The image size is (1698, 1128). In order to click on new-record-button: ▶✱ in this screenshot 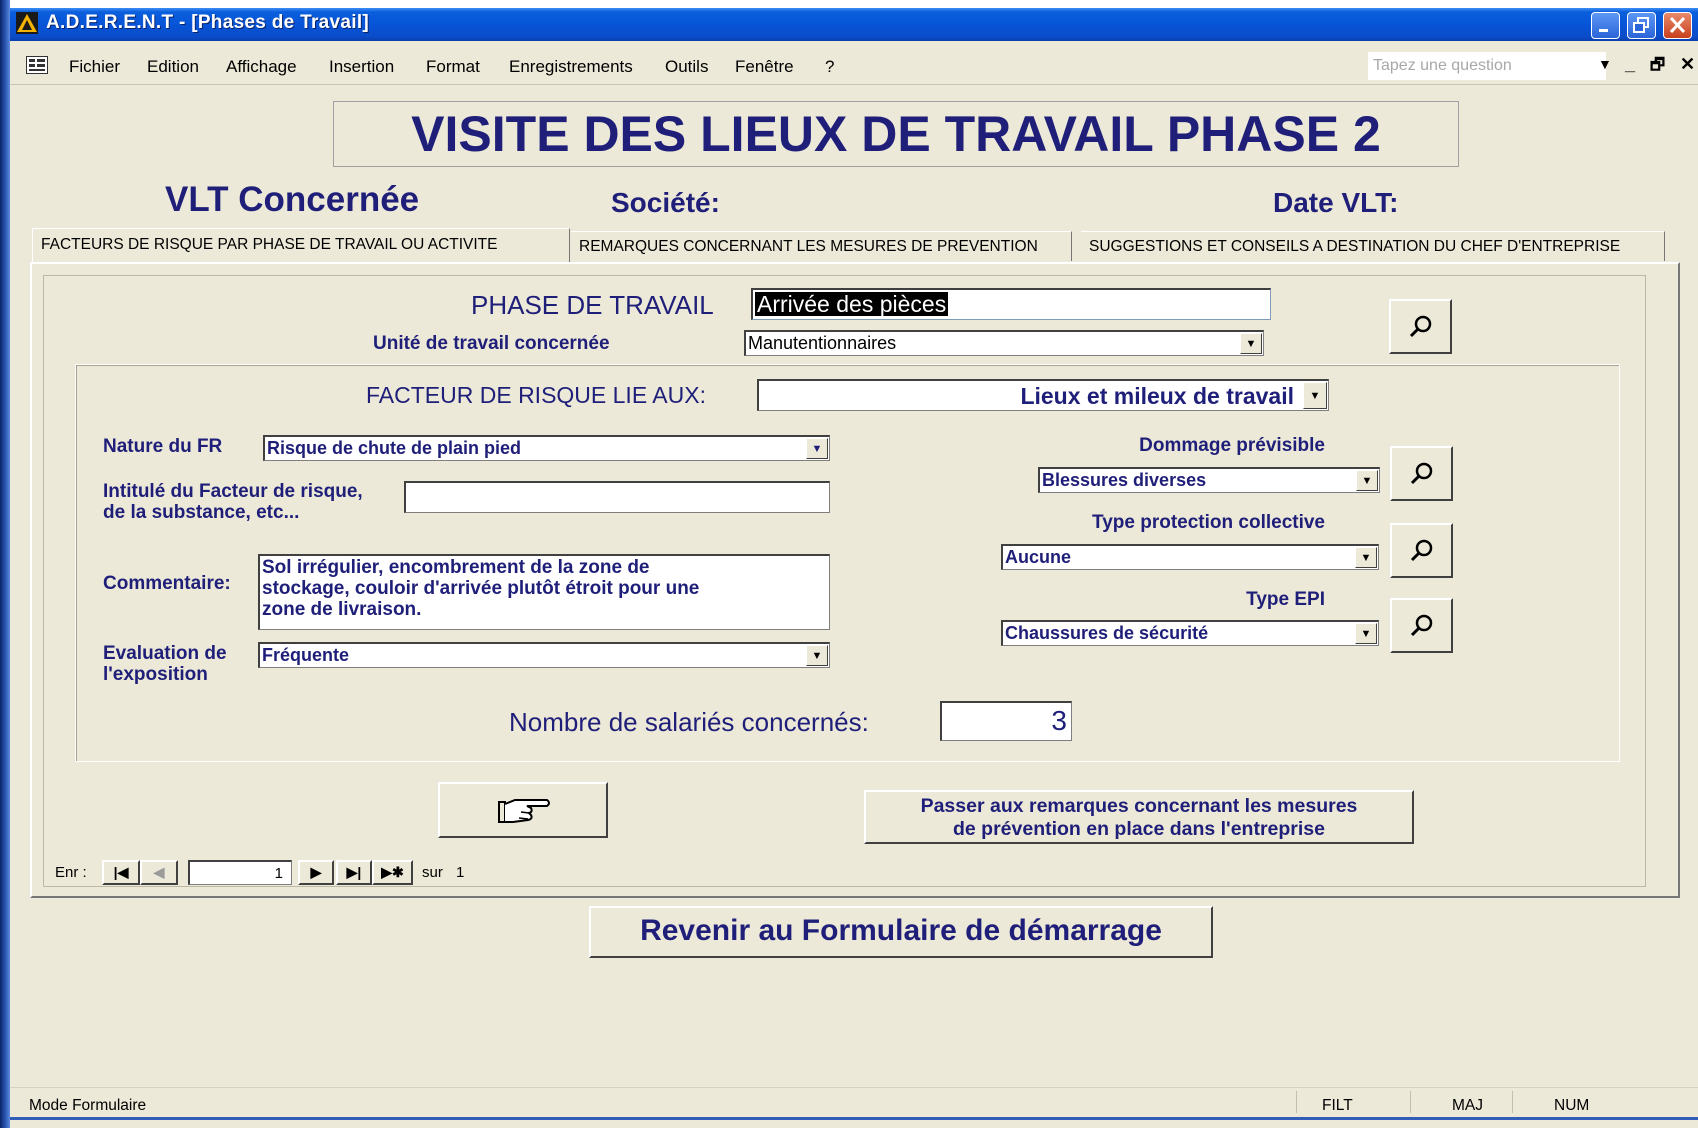, I will do `click(392, 872)`.